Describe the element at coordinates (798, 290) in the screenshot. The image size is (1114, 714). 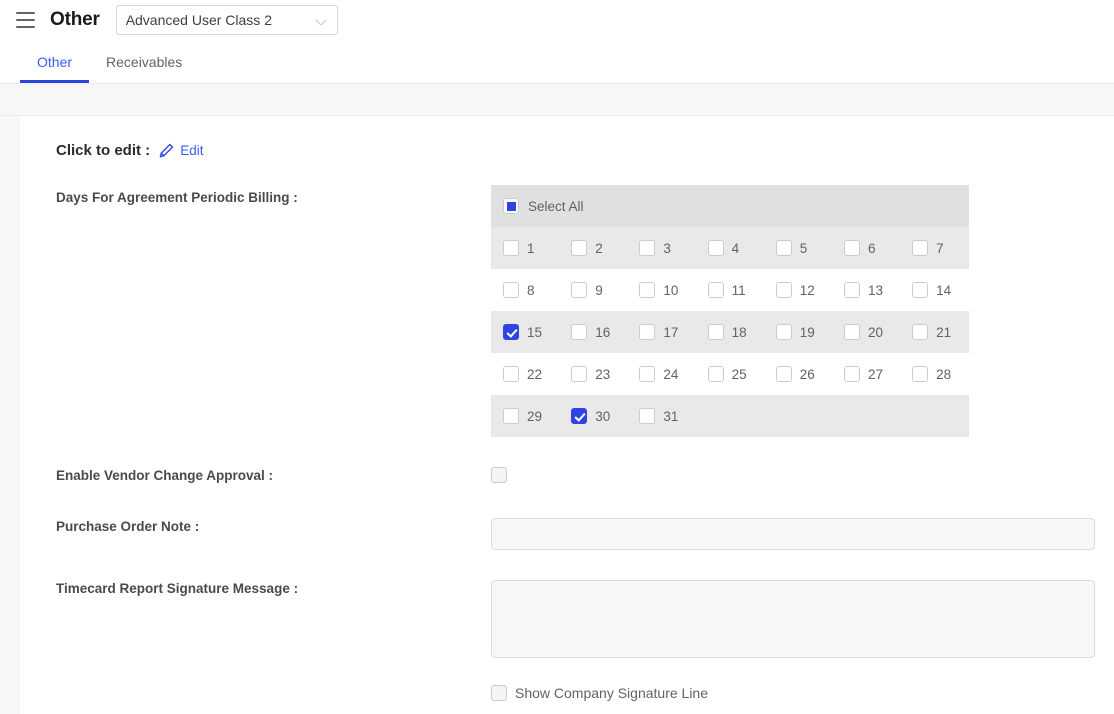
I see `day-cell-12: 12` at that location.